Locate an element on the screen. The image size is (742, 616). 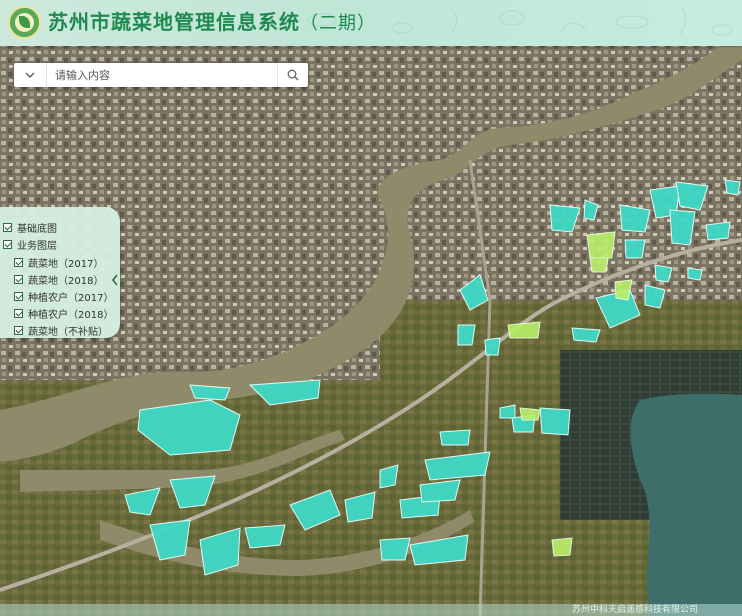
title-subtitle: （二期） is located at coordinates (338, 23).